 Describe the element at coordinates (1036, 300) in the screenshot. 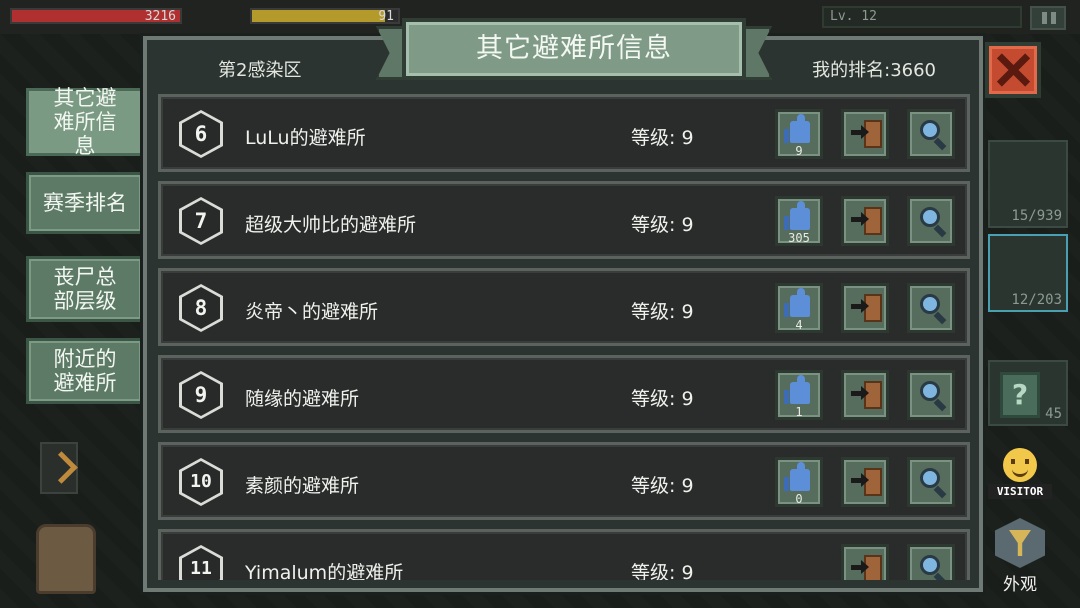

I see `weapon-slot-2-count: 12/203` at that location.